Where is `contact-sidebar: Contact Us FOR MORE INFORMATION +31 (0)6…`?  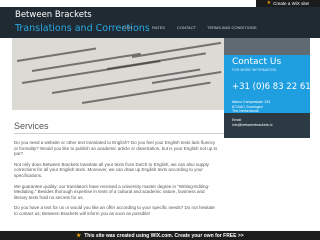
contact-sidebar: Contact Us FOR MORE INFORMATION +31 (0)6… is located at coordinates (272, 88).